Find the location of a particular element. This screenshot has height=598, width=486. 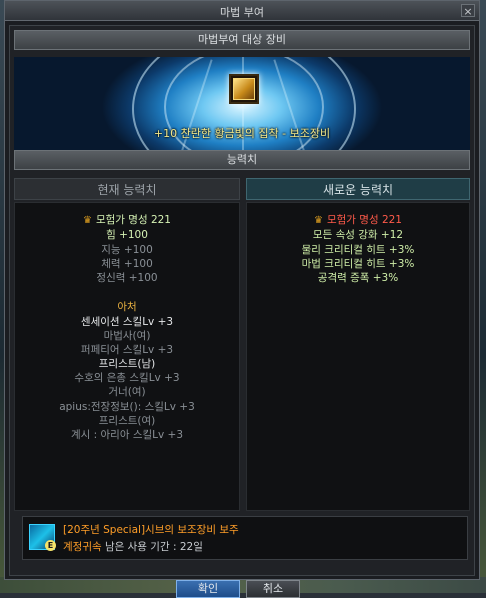

set-line: 계시 : 아리아 스킬Lv +3 is located at coordinates (127, 435).